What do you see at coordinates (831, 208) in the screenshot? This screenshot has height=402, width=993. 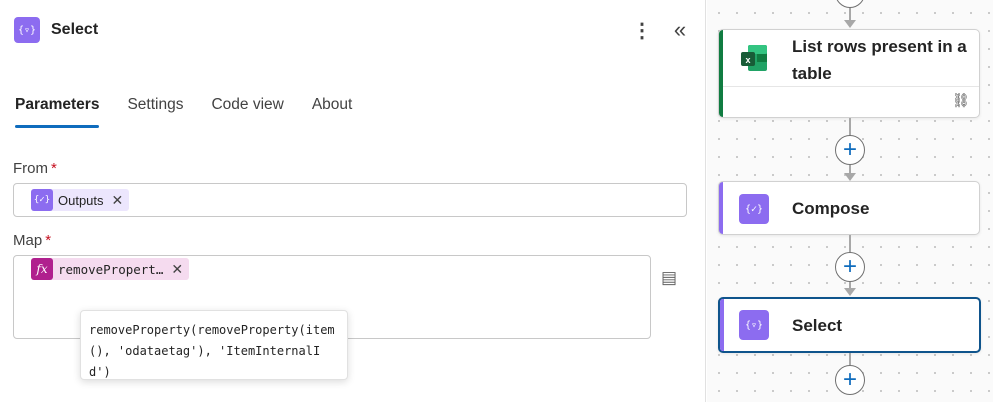 I see `card-title: Compose` at bounding box center [831, 208].